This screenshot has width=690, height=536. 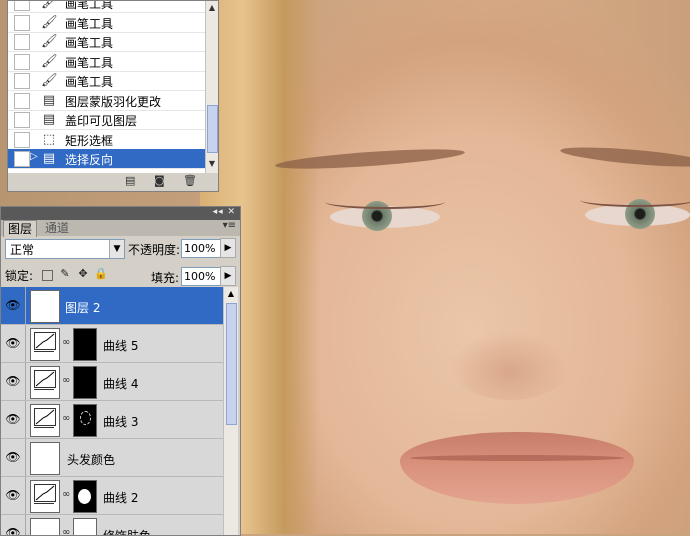 What do you see at coordinates (229, 225) in the screenshot?
I see `panel-menu-icon: ▾≡` at bounding box center [229, 225].